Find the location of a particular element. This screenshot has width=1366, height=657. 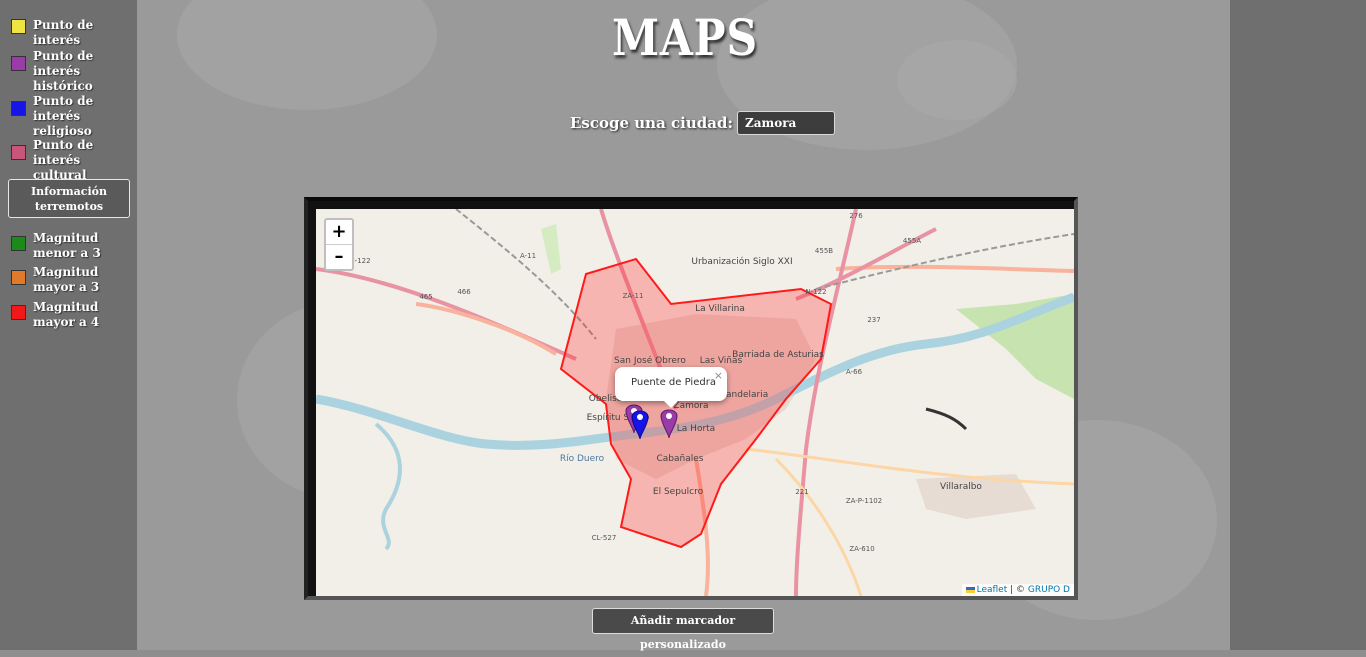

map-label: Cabañales is located at coordinates (680, 459).